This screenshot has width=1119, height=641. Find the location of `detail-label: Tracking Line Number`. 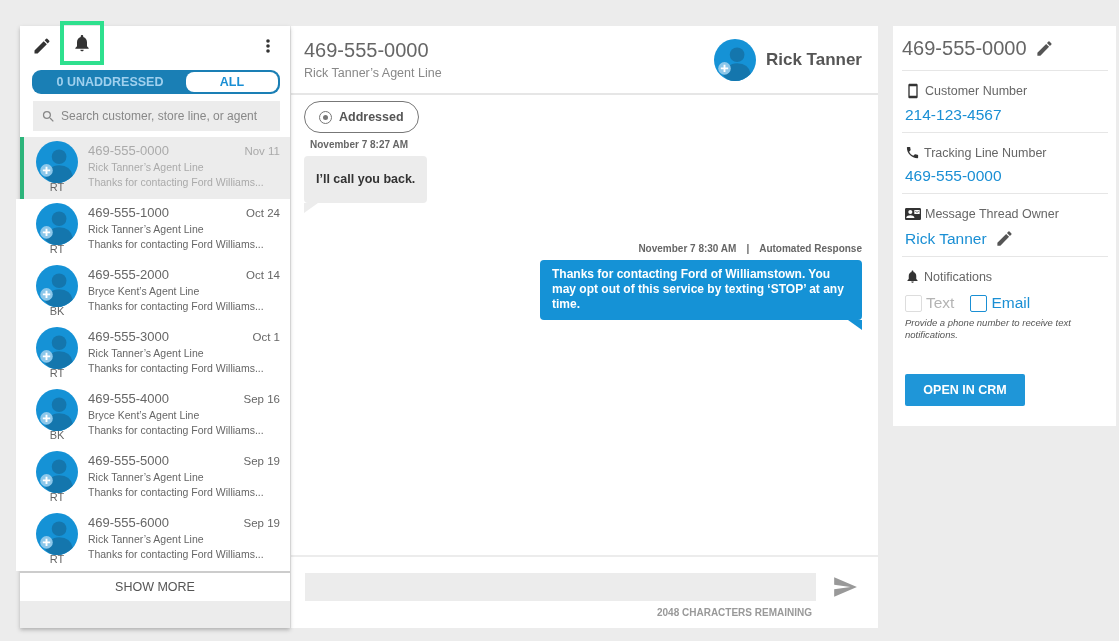

detail-label: Tracking Line Number is located at coordinates (985, 152).